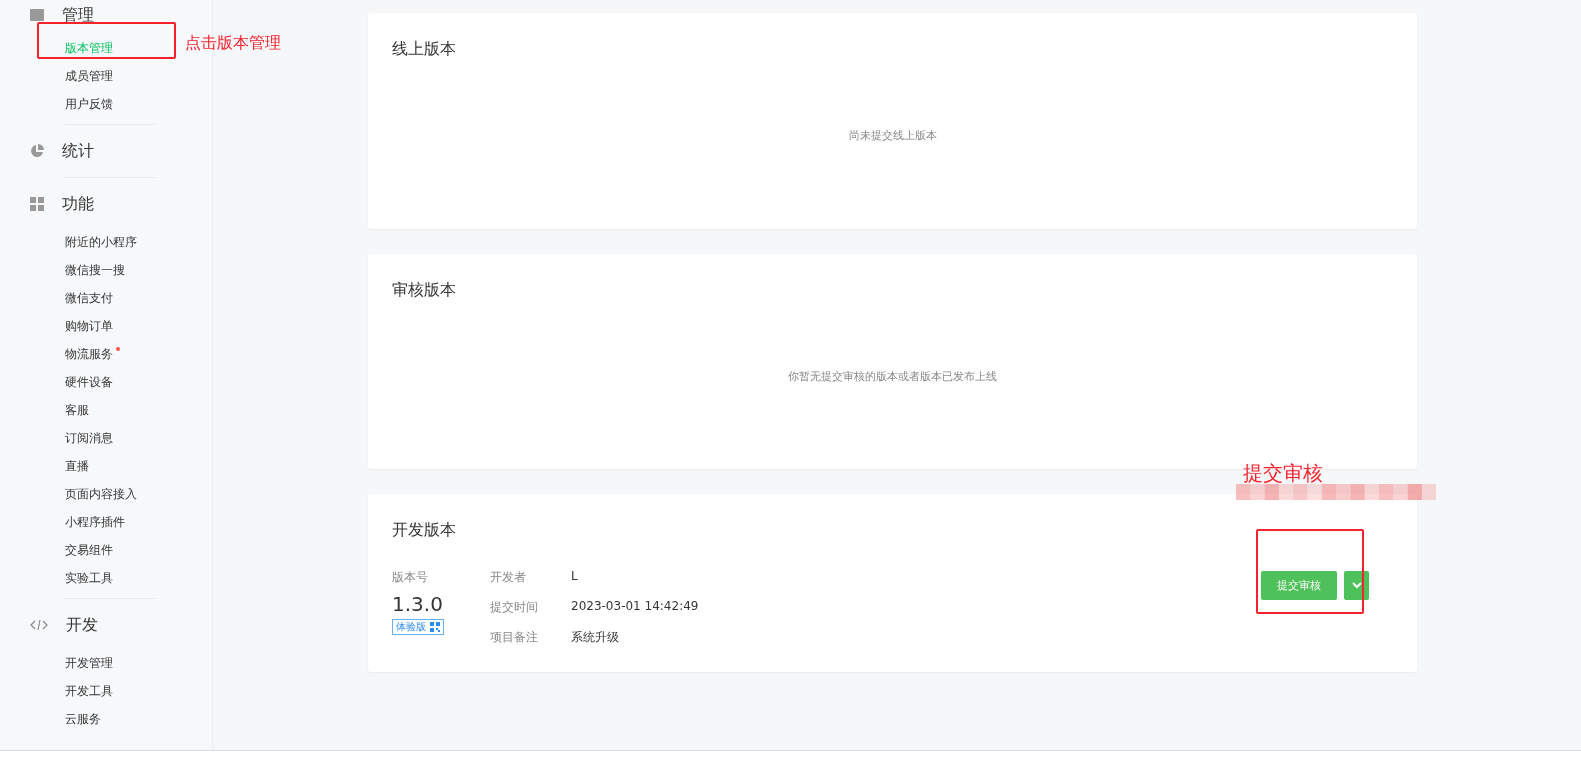  Describe the element at coordinates (514, 637) in the screenshot. I see `field-label: 项目备注` at that location.